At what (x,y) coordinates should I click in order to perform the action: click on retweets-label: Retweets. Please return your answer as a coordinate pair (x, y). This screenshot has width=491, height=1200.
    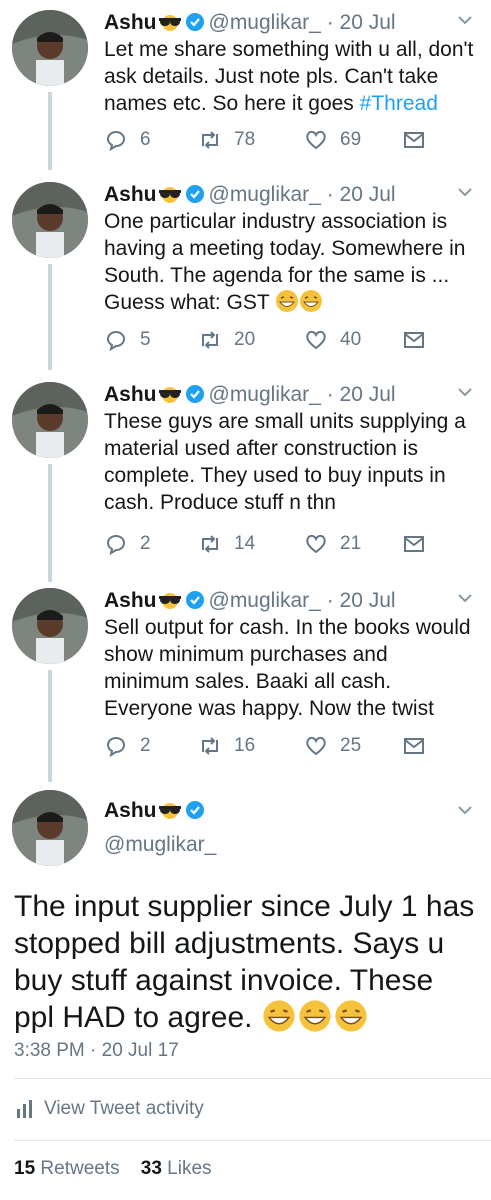
    Looking at the image, I should click on (80, 1168).